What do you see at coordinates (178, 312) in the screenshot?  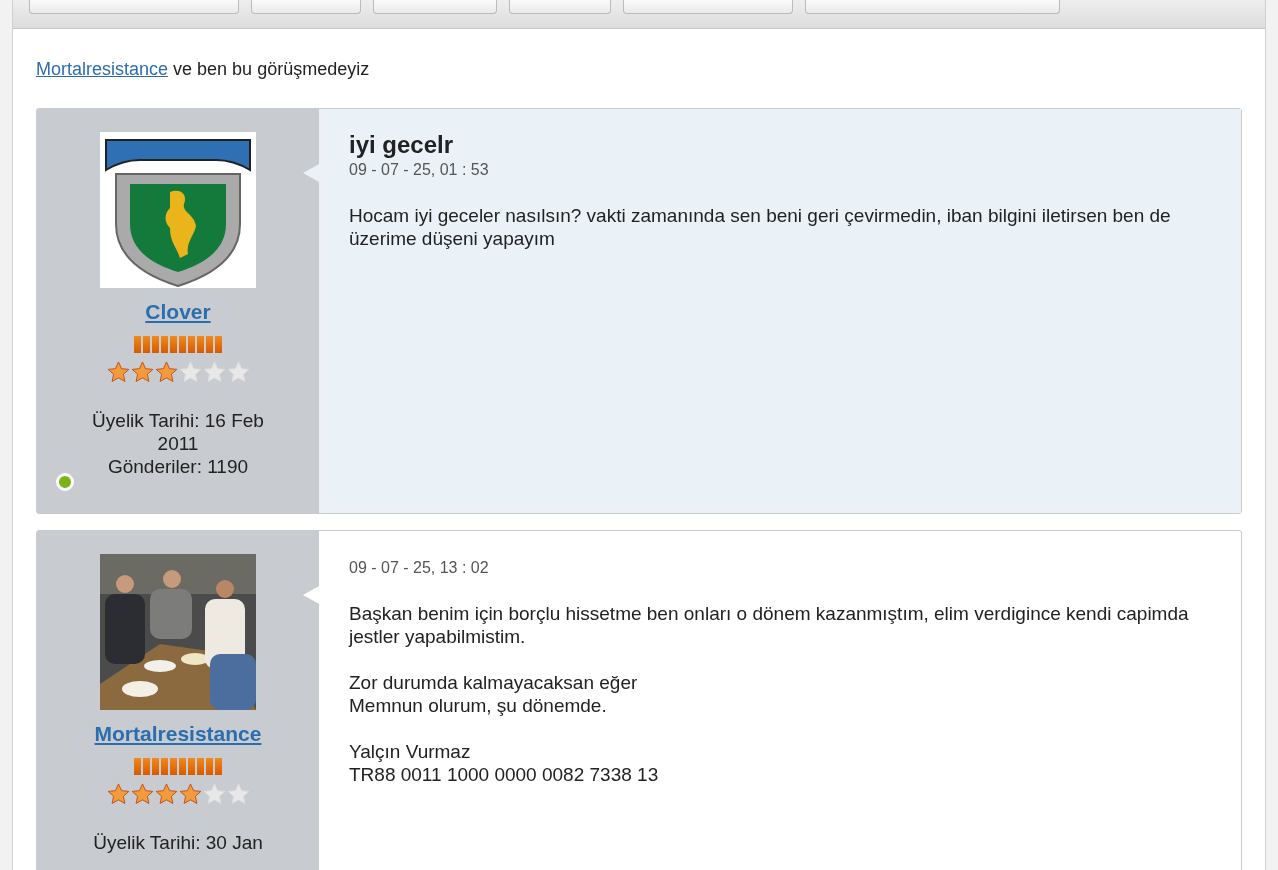 I see `username-link: Clover` at bounding box center [178, 312].